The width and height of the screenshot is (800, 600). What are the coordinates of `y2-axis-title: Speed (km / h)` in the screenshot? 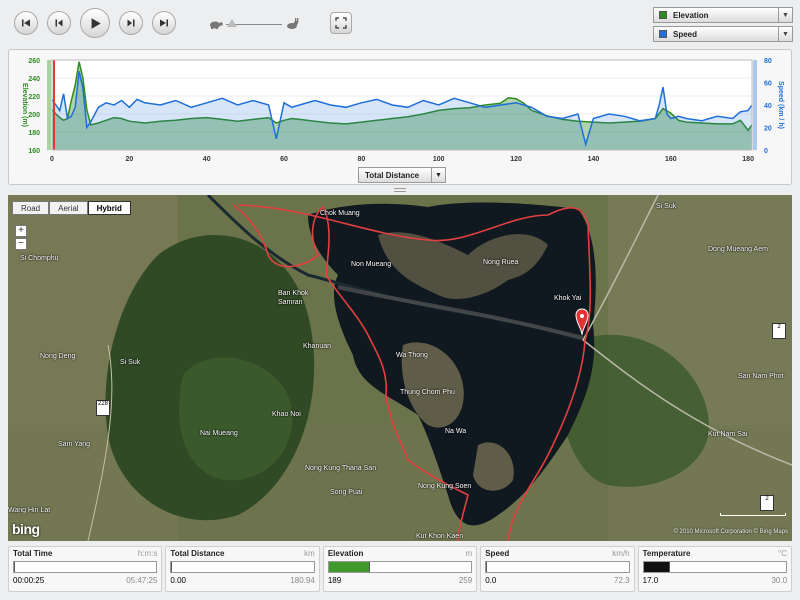 It's located at (780, 105).